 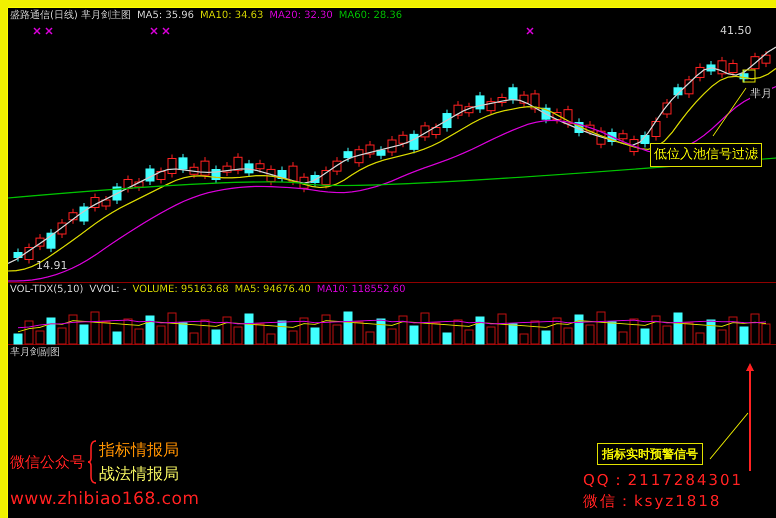 I want to click on chart-title: 盛路通信(日线) 芈月剑主图, so click(x=70, y=15).